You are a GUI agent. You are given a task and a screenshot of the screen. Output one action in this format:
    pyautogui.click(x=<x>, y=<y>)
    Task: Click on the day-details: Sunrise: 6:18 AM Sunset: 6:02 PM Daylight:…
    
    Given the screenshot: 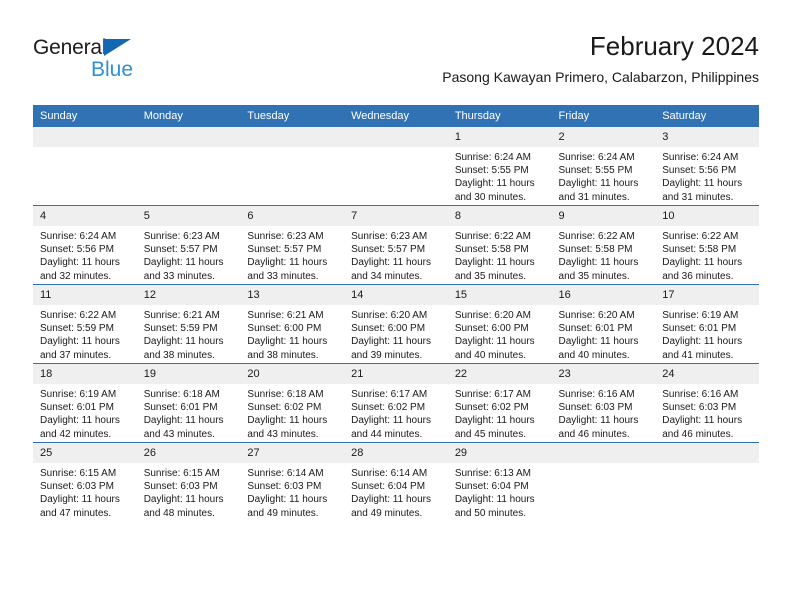 What is the action you would take?
    pyautogui.click(x=292, y=412)
    